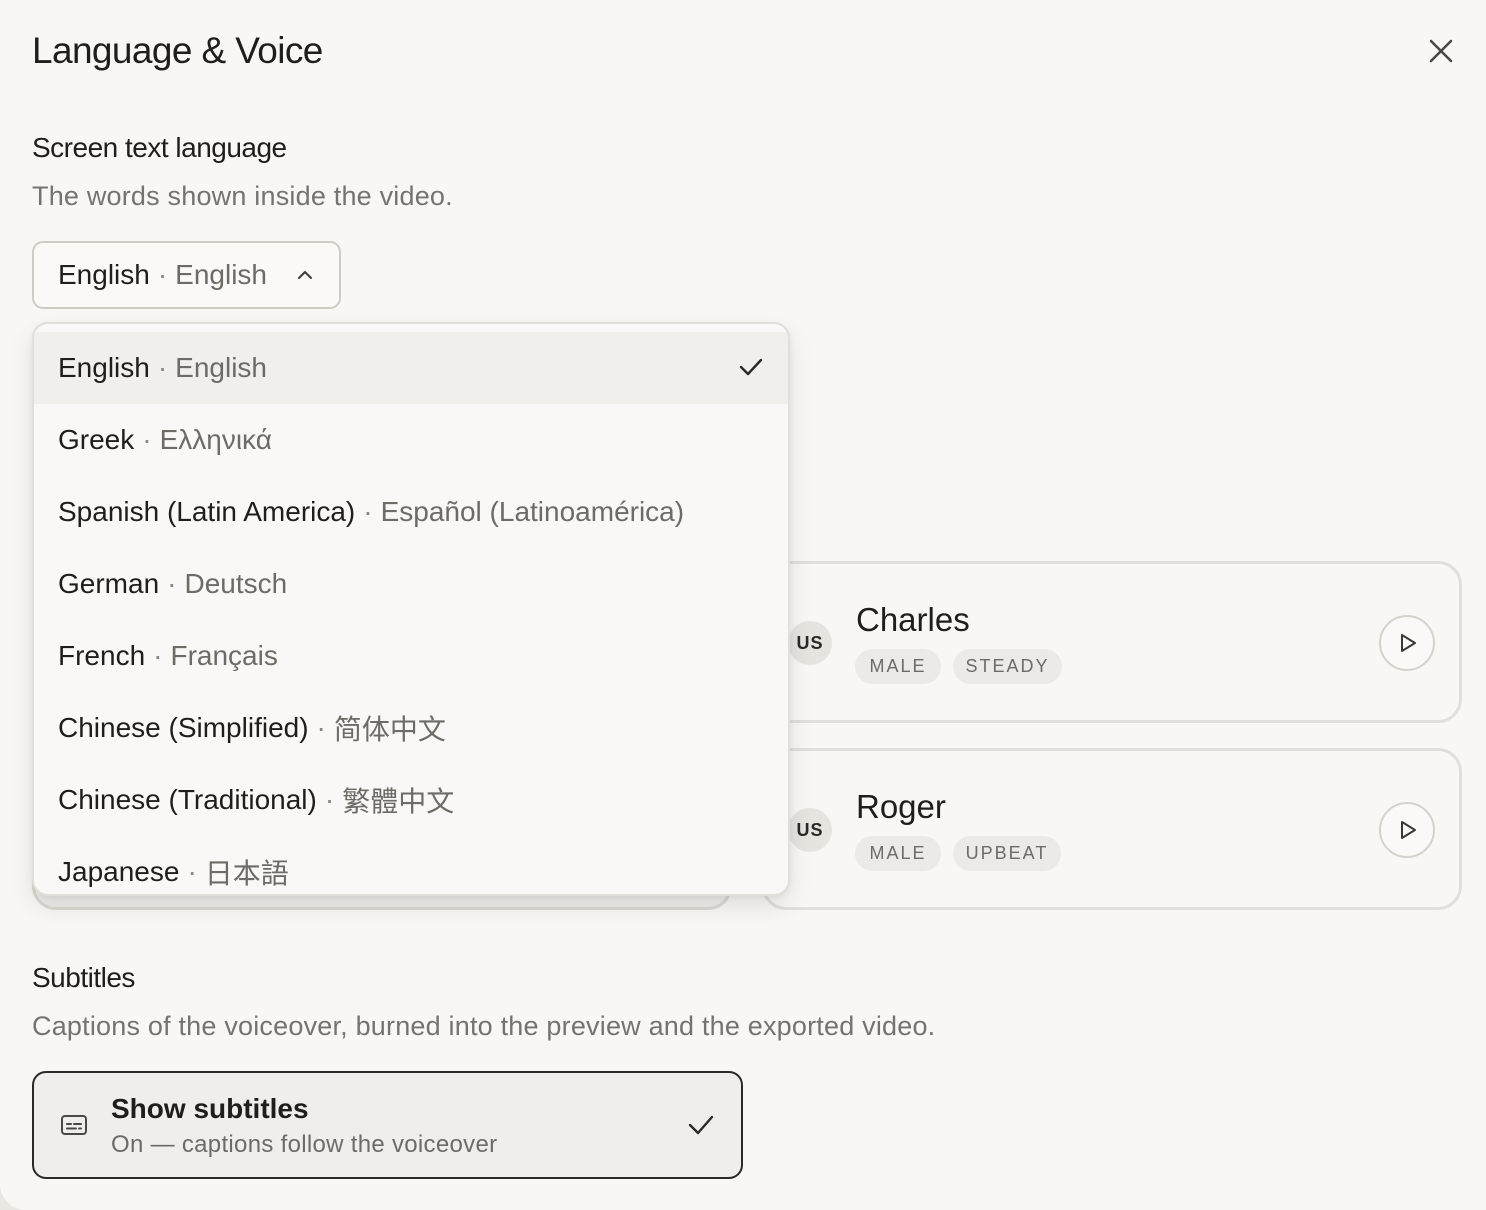  What do you see at coordinates (411, 440) in the screenshot?
I see `language-option-greek: Greek · Ελληνικά` at bounding box center [411, 440].